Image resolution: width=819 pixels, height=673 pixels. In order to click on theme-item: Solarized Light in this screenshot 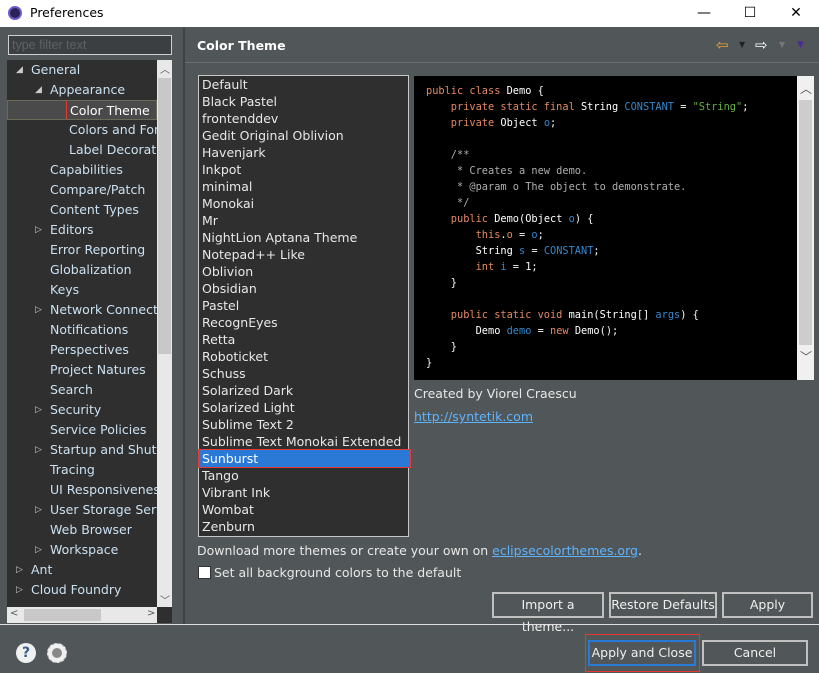, I will do `click(304, 407)`.